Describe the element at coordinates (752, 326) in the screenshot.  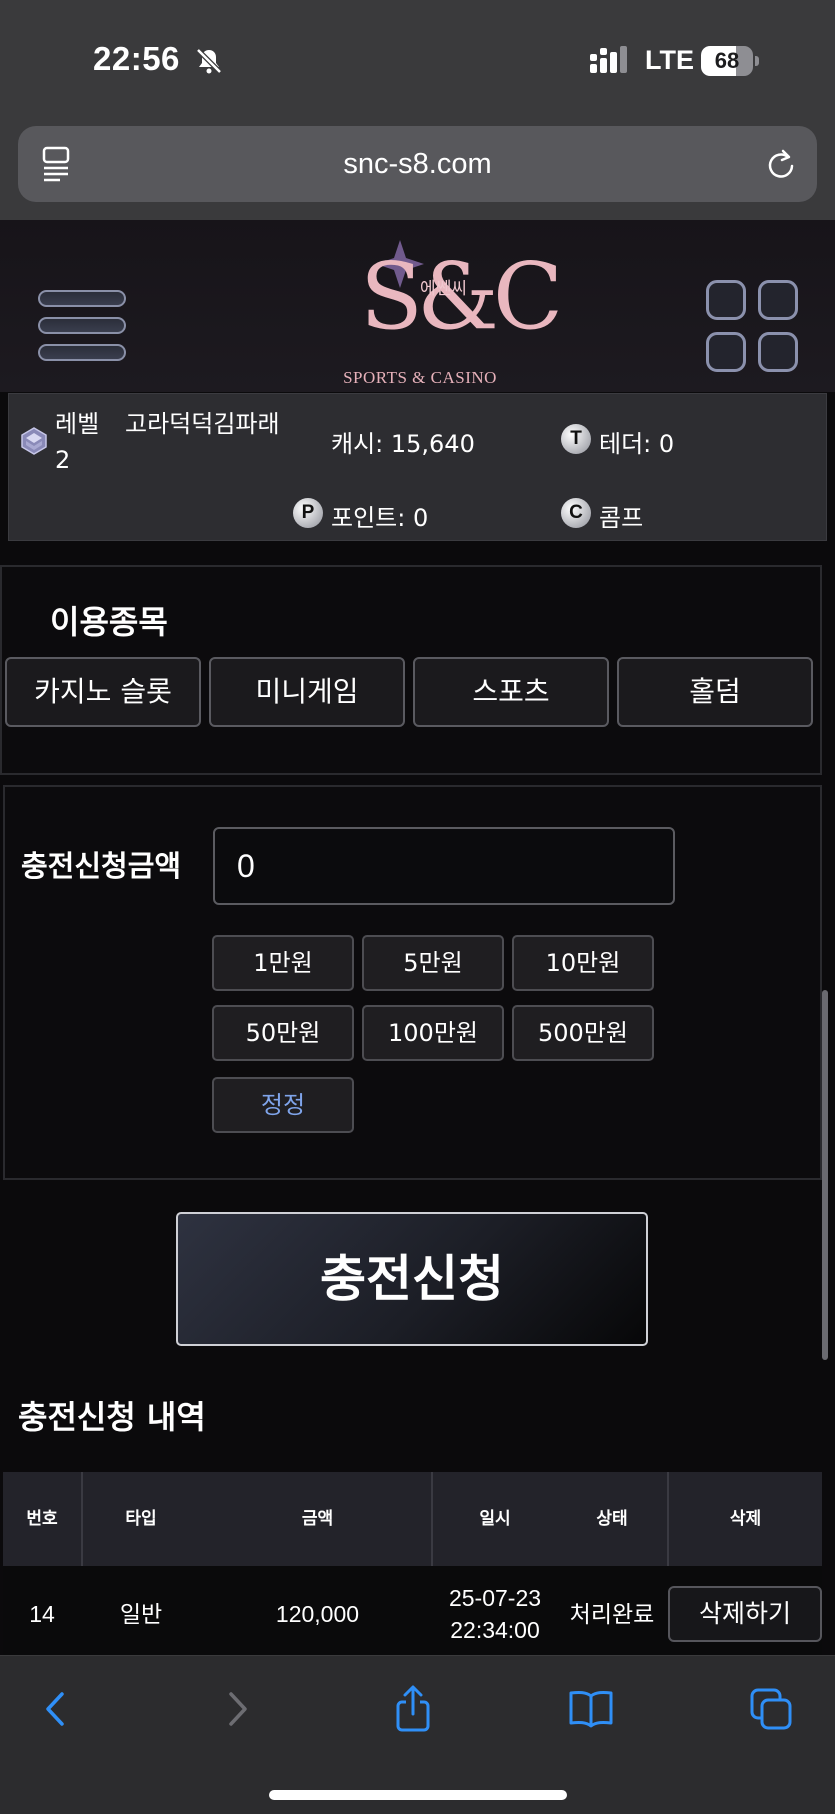
I see `apps-grid-icon` at that location.